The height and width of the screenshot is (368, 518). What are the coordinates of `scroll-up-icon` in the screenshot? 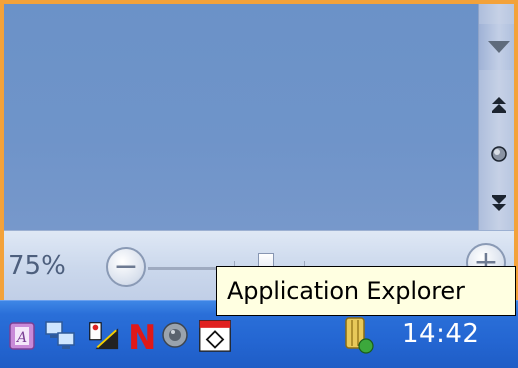 It's located at (496, 47).